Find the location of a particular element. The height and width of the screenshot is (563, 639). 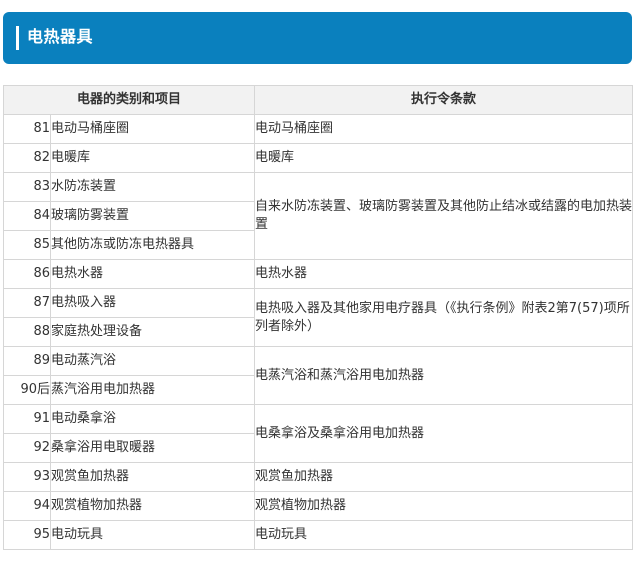

table-row: 89 电动蒸汽浴 电蒸汽浴和蒸汽浴用电加热器 is located at coordinates (318, 375).